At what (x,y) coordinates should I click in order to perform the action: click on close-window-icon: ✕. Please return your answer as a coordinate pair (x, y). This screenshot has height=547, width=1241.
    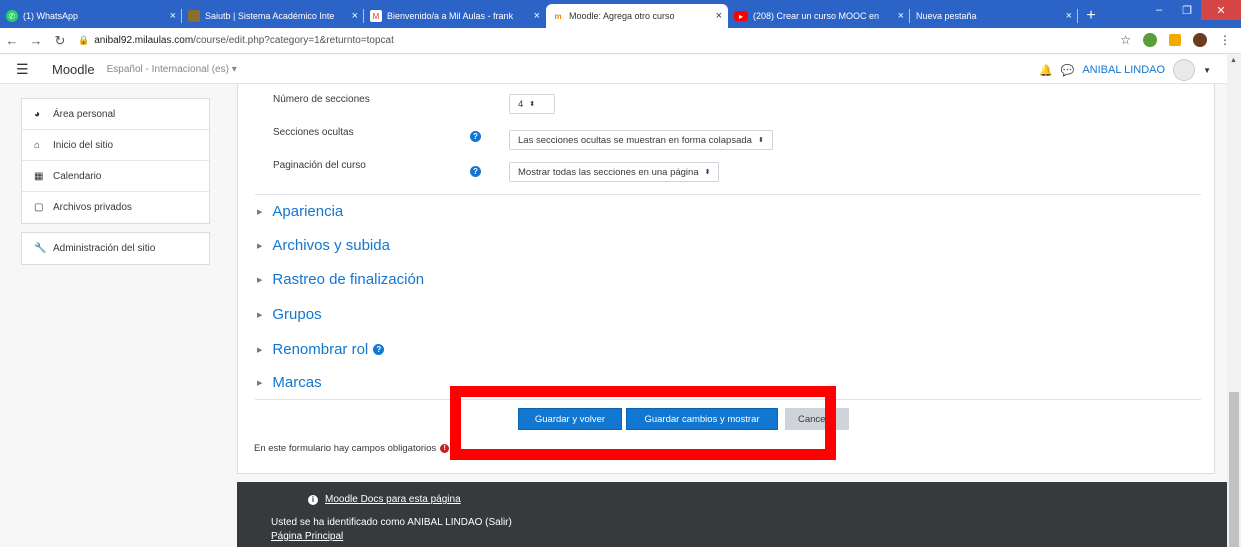
    Looking at the image, I should click on (1221, 10).